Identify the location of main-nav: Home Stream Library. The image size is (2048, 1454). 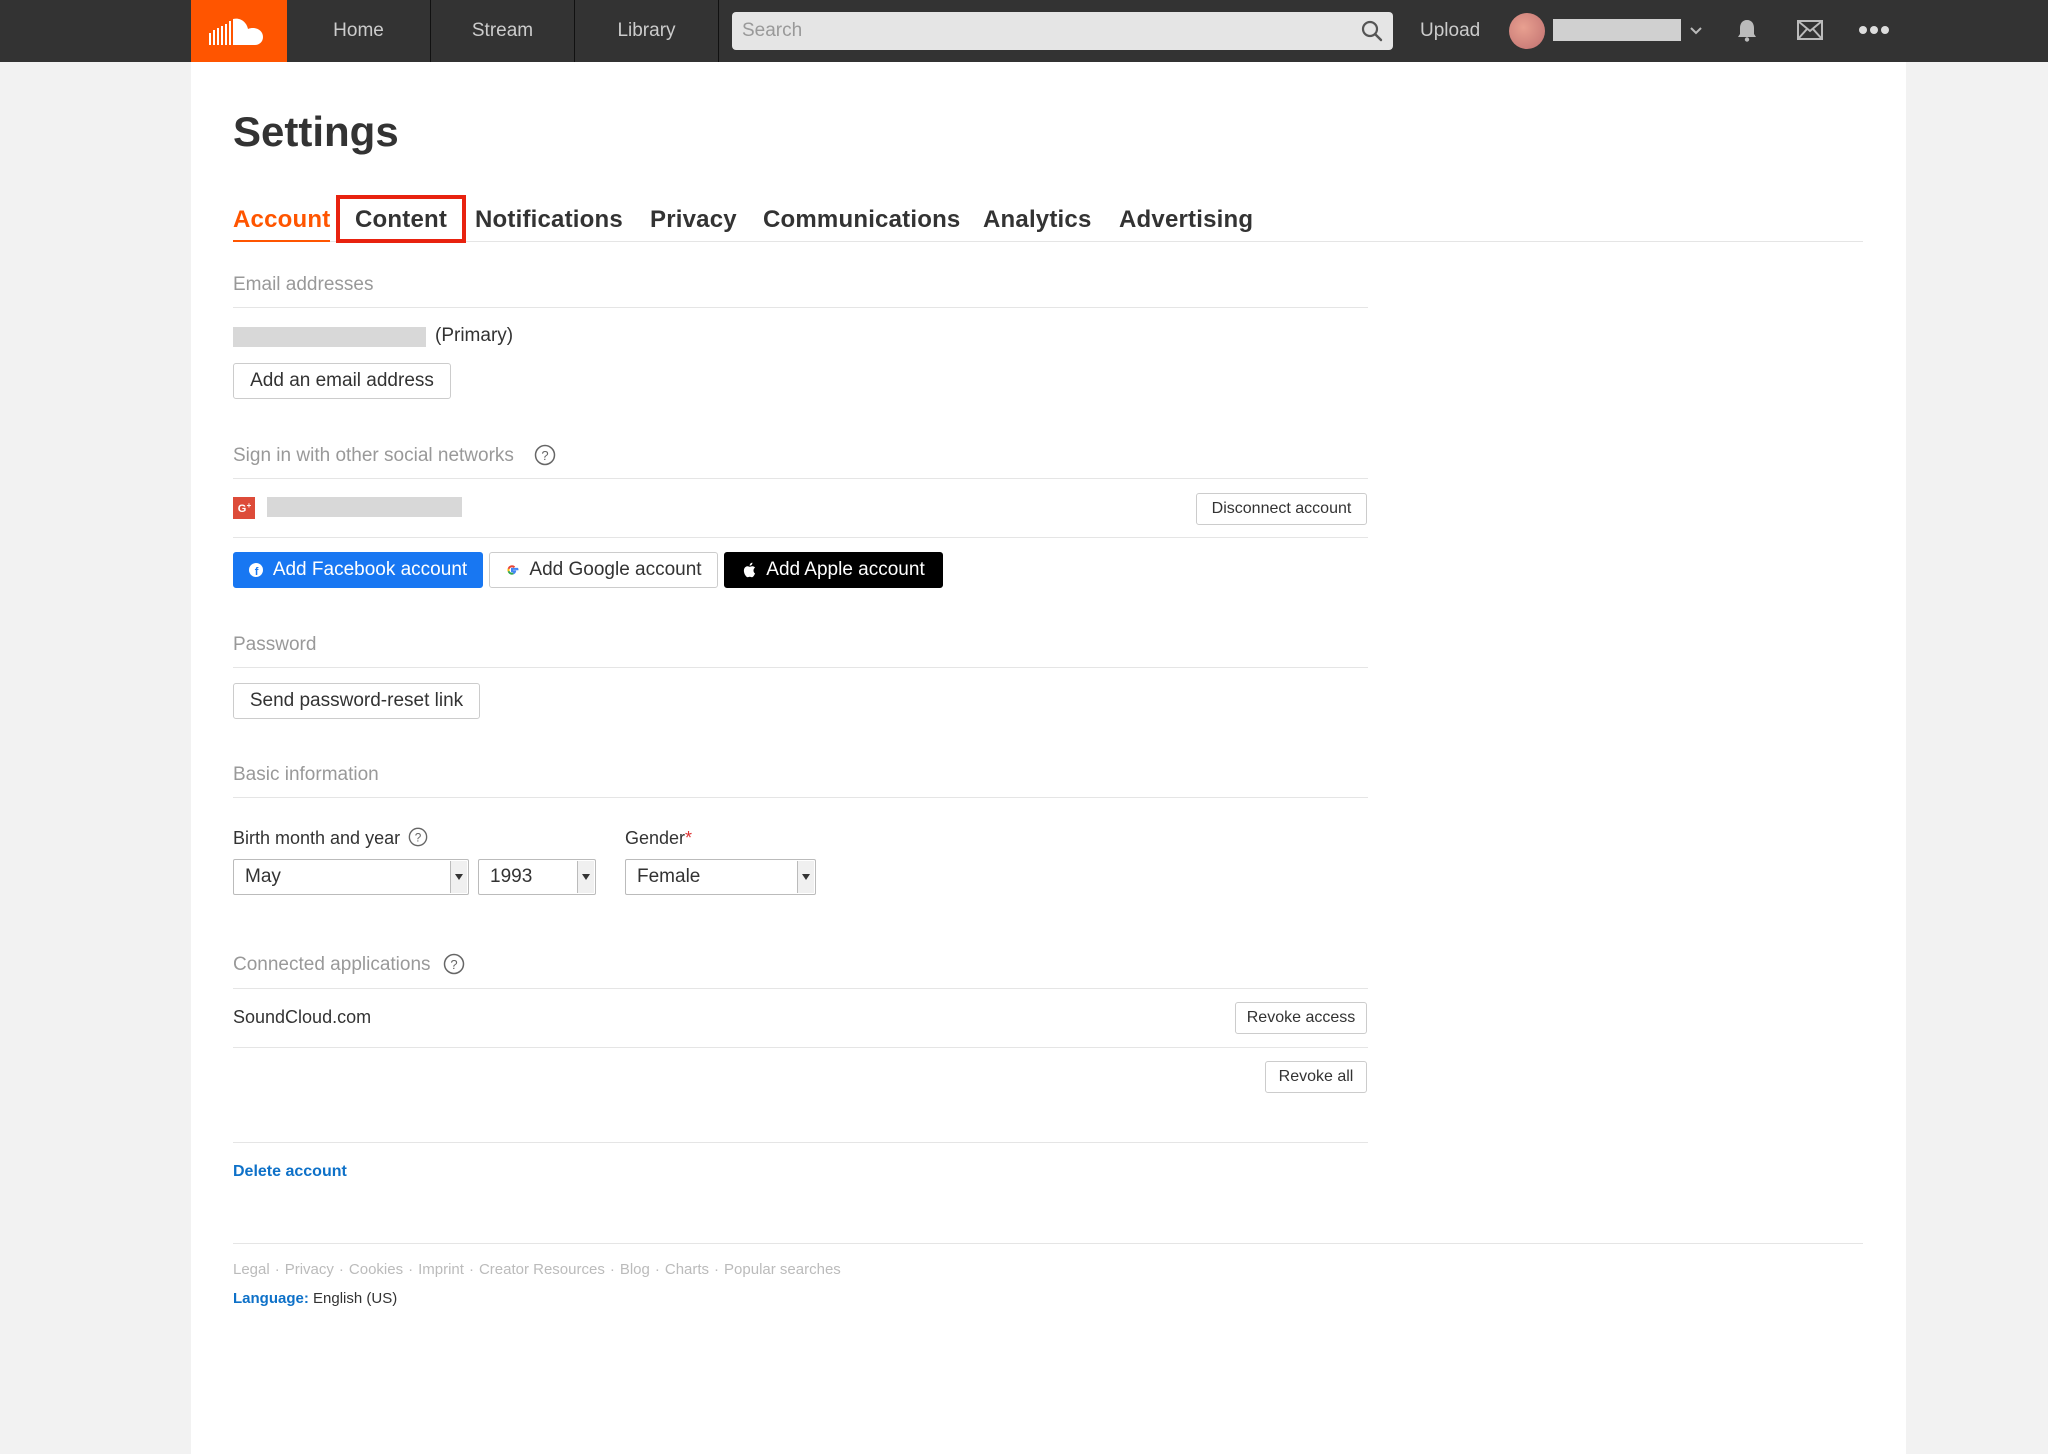
(503, 31).